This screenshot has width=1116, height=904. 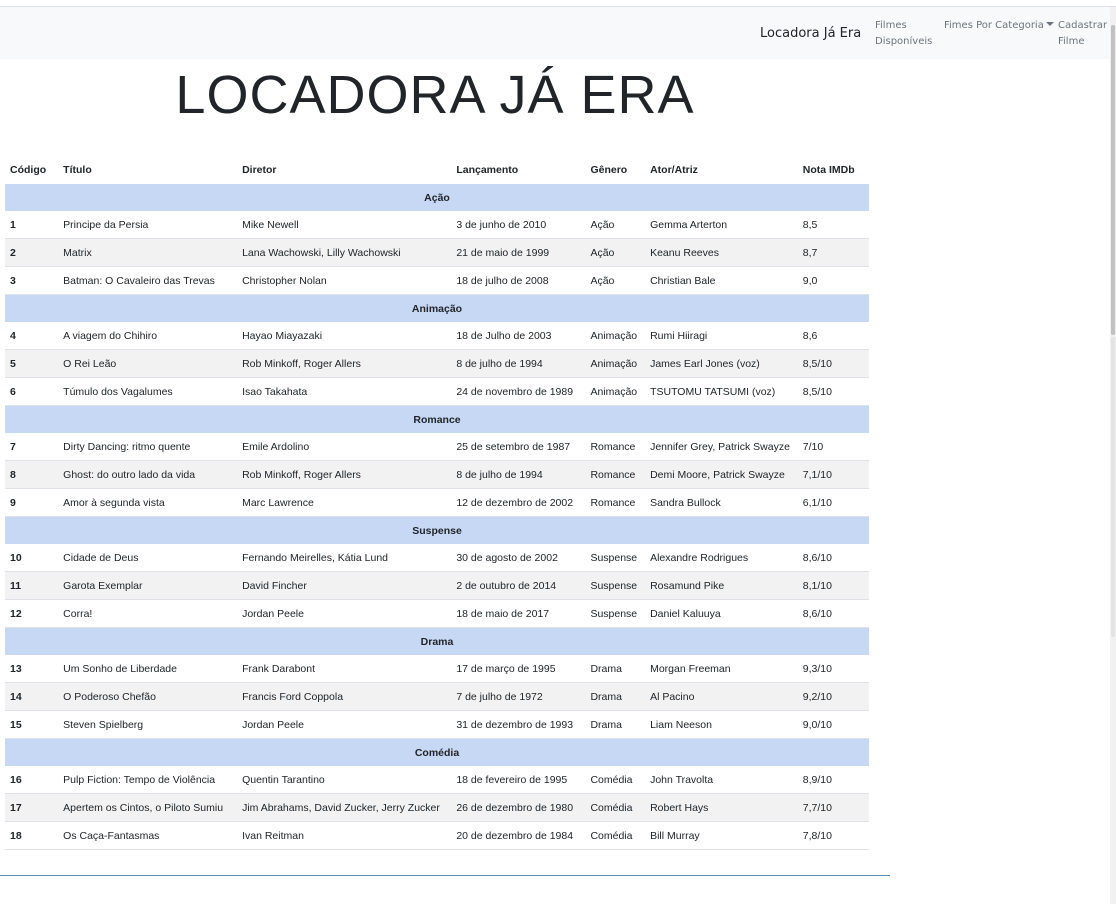 What do you see at coordinates (32, 474) in the screenshot?
I see `table-cell: 8` at bounding box center [32, 474].